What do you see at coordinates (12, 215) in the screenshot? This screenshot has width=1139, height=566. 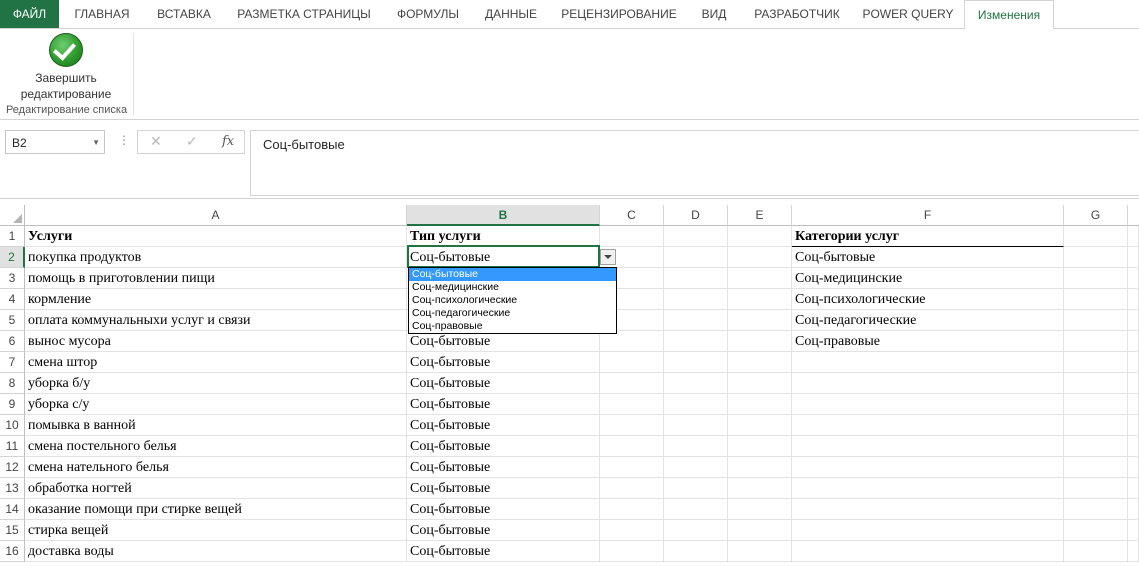 I see `select-all-button` at bounding box center [12, 215].